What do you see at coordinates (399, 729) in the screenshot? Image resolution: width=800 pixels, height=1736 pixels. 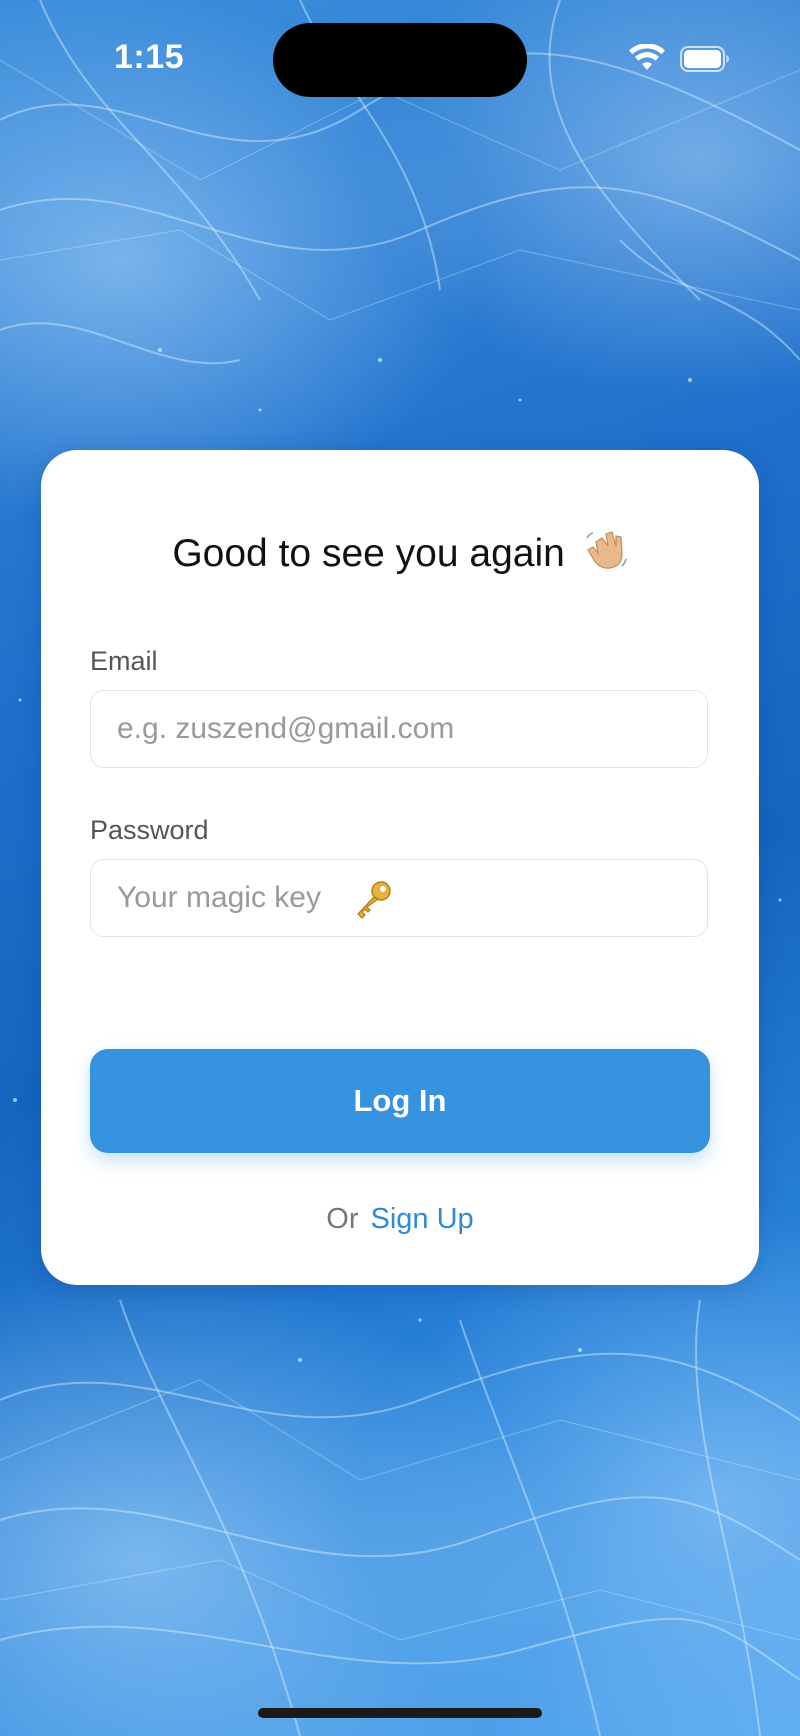 I see `email-input` at bounding box center [399, 729].